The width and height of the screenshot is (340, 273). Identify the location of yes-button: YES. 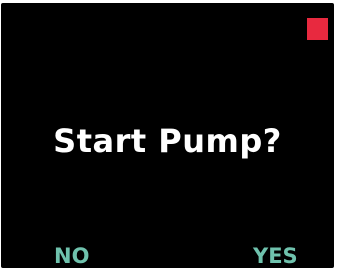
(275, 256).